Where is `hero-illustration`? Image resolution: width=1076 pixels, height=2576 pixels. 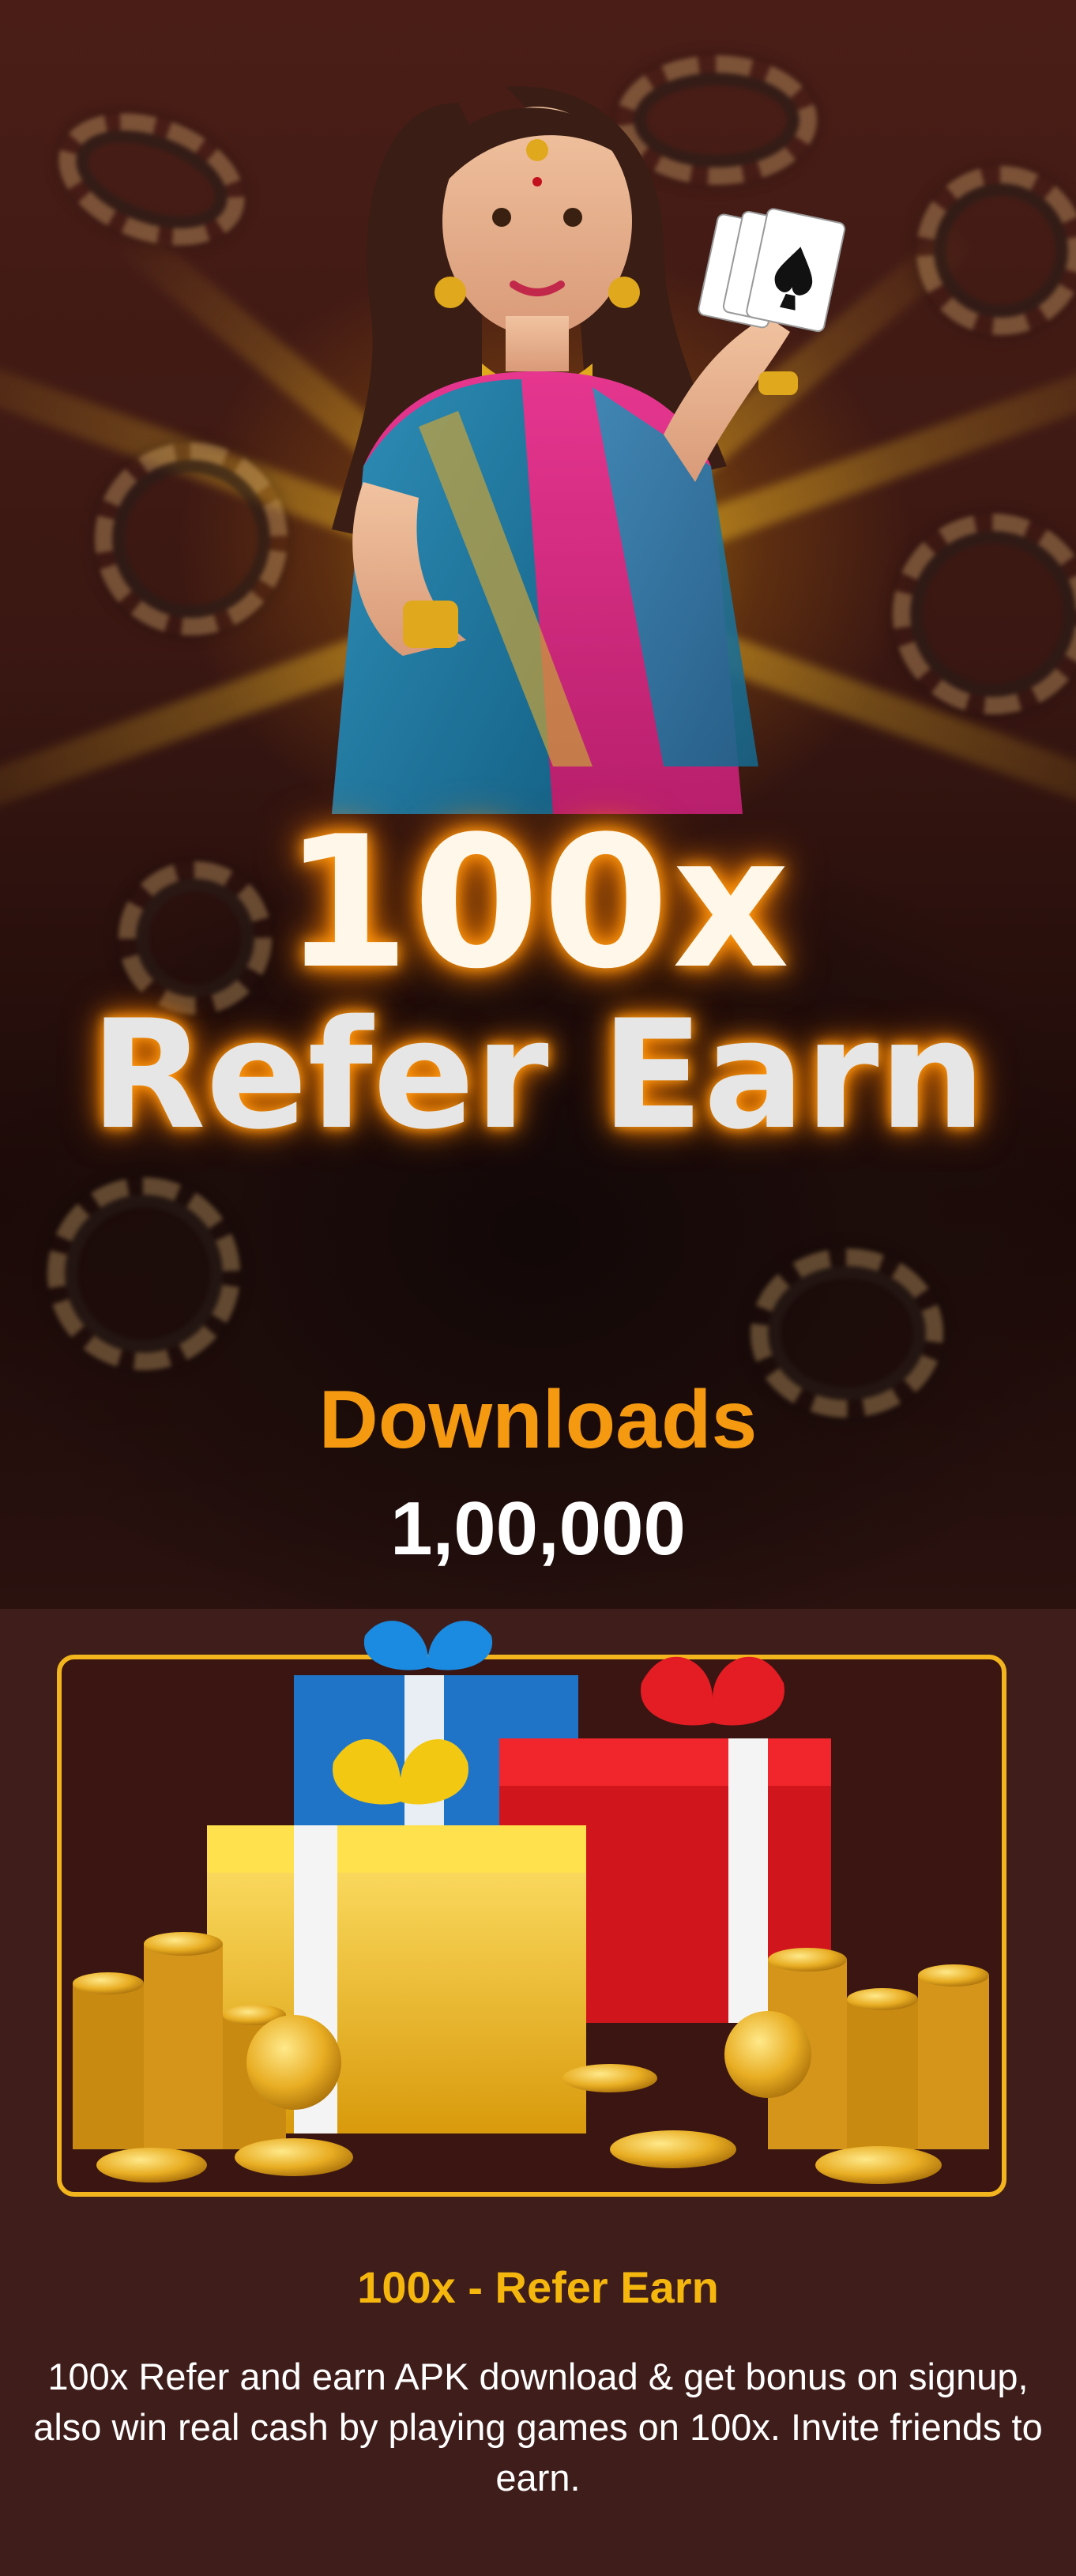 hero-illustration is located at coordinates (589, 450).